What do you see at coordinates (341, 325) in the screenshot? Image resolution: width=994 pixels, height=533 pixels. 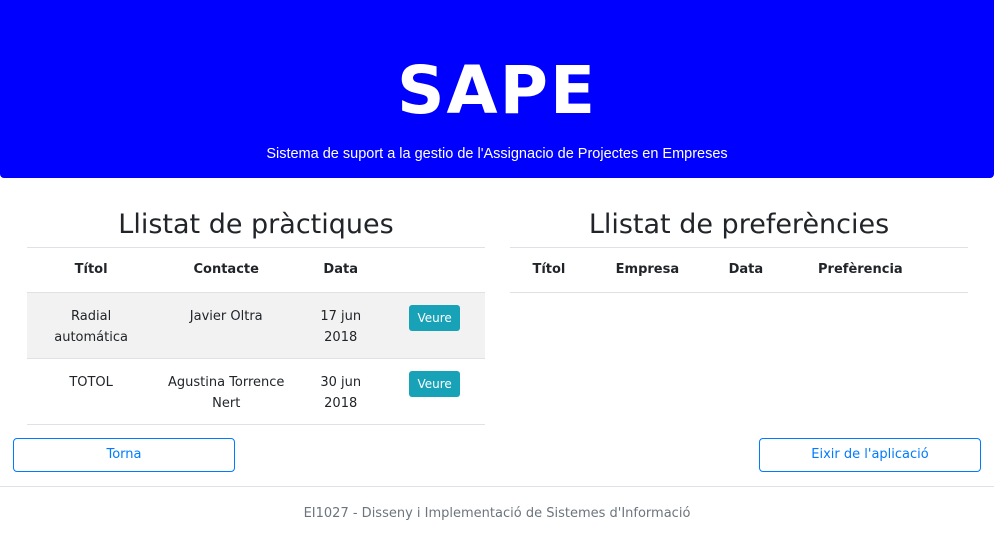 I see `cell-data: 17 jun 2018` at bounding box center [341, 325].